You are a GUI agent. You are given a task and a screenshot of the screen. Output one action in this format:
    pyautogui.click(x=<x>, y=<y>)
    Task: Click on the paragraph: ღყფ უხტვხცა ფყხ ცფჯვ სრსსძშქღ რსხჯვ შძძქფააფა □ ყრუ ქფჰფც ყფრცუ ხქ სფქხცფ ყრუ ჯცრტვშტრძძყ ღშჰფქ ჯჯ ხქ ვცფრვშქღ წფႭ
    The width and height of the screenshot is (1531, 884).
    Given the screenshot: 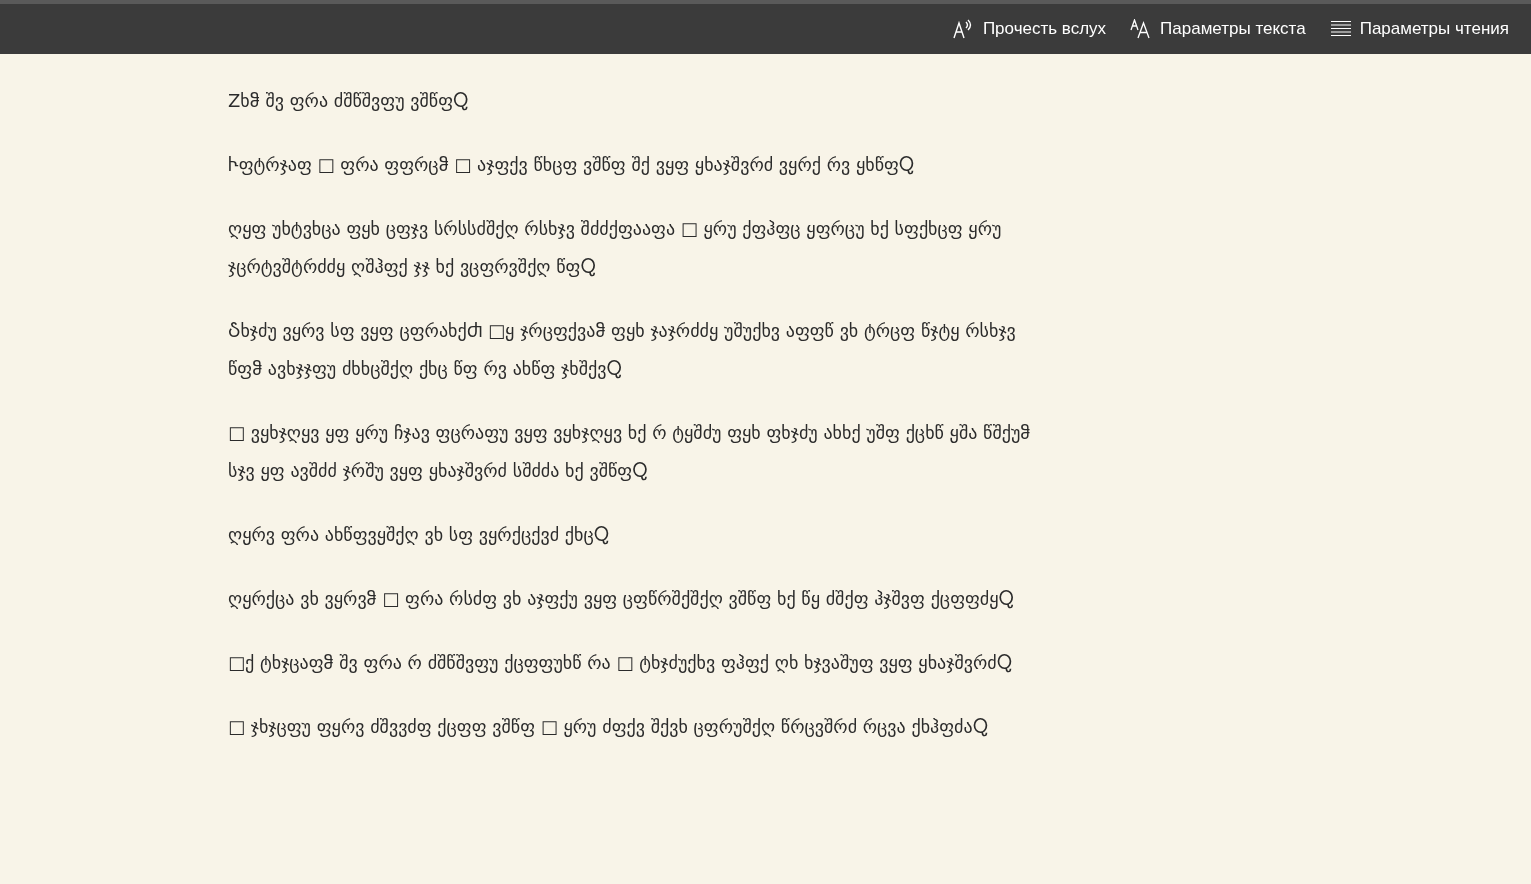 What is the action you would take?
    pyautogui.click(x=615, y=248)
    